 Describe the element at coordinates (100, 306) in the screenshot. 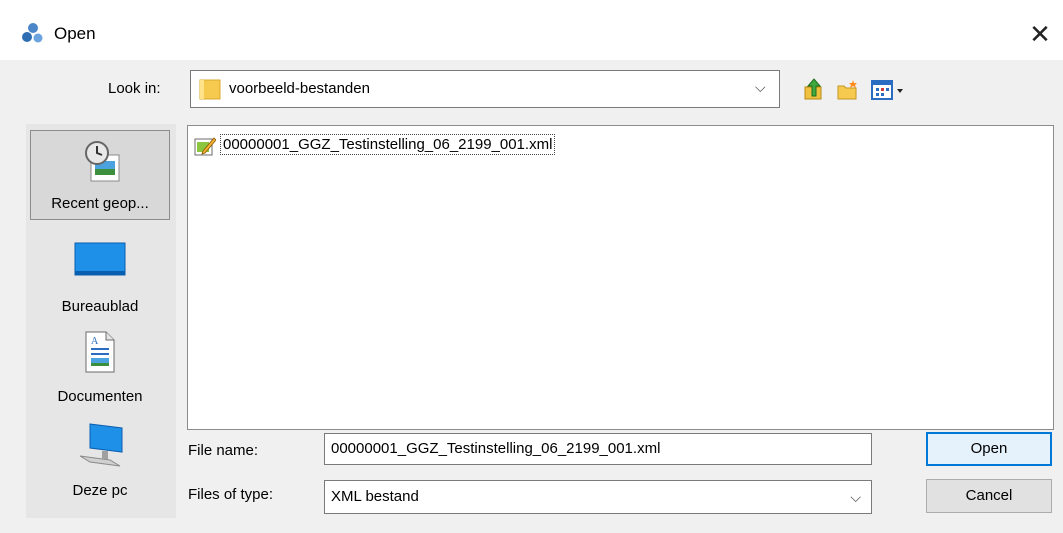

I see `place-label: Bureaublad` at that location.